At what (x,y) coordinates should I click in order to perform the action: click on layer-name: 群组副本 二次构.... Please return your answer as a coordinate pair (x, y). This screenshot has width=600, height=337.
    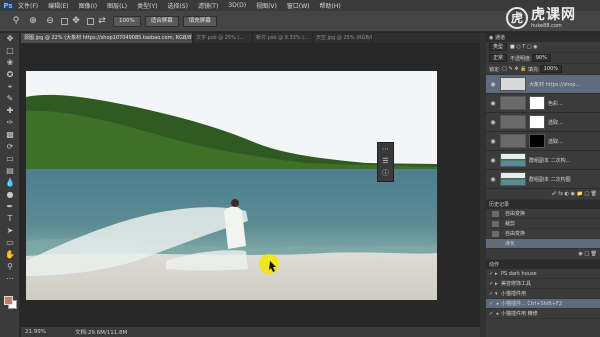
    Looking at the image, I should click on (549, 160).